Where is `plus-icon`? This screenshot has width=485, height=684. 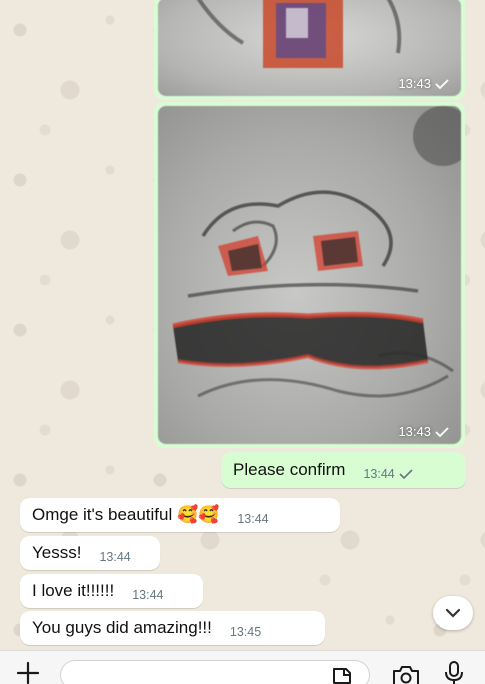
plus-icon is located at coordinates (28, 672).